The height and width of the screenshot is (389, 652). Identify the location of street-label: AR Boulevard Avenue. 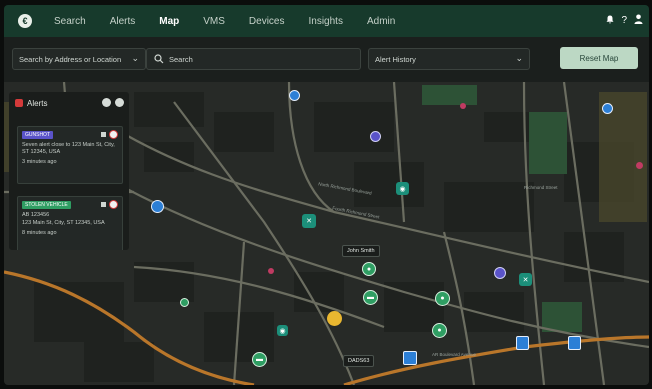
(454, 354).